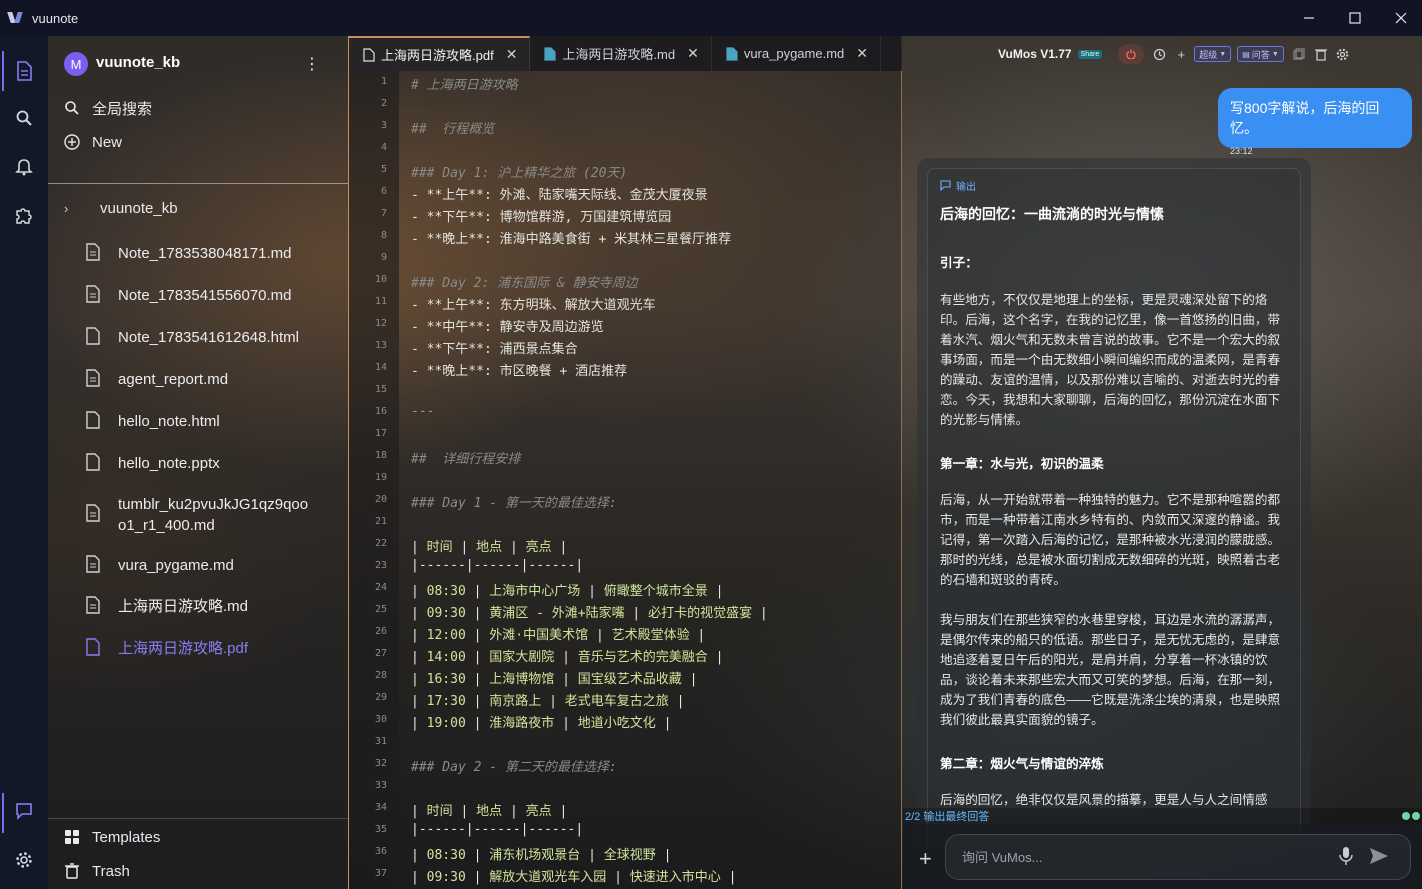 The image size is (1422, 889). Describe the element at coordinates (1346, 856) in the screenshot. I see `microphone-icon` at that location.